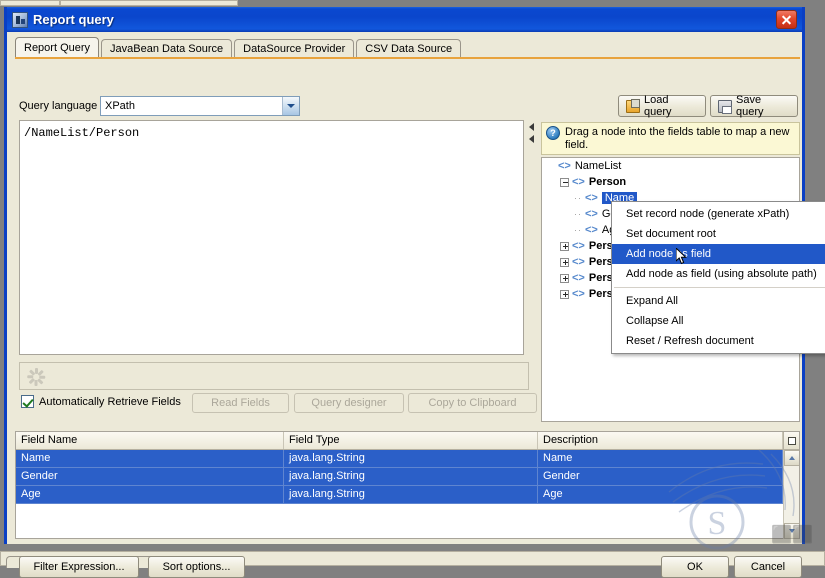 This screenshot has width=825, height=578. I want to click on info-icon: ?, so click(553, 133).